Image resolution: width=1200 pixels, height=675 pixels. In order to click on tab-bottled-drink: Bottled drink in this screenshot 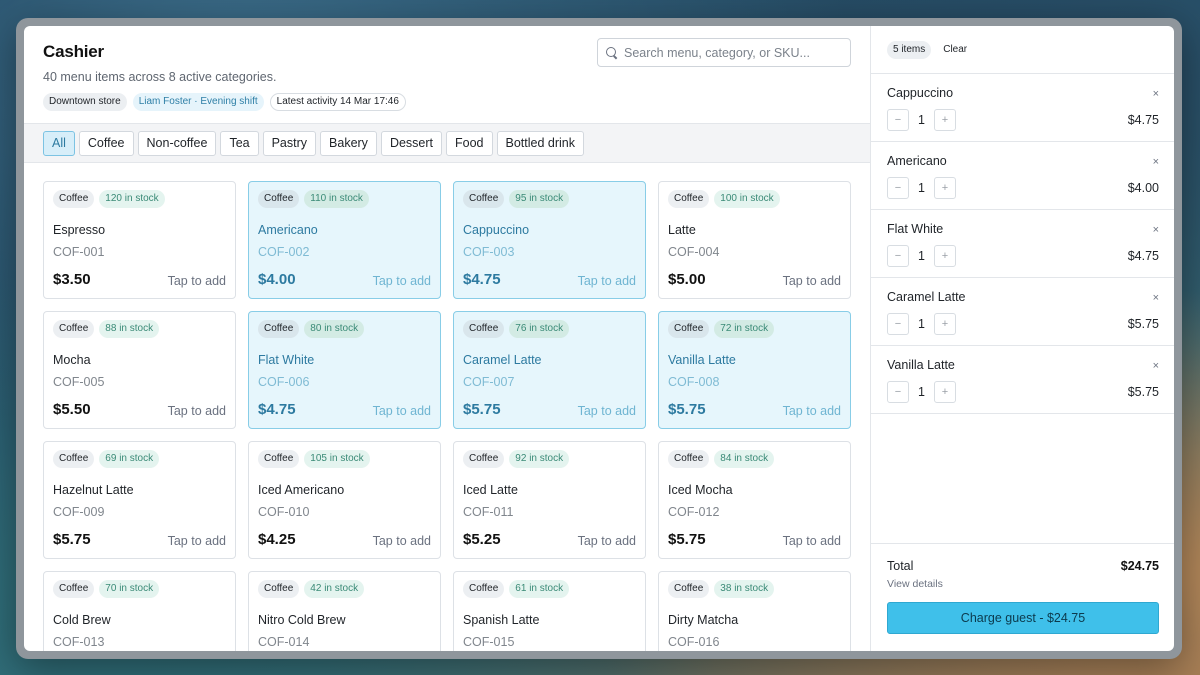, I will do `click(540, 143)`.